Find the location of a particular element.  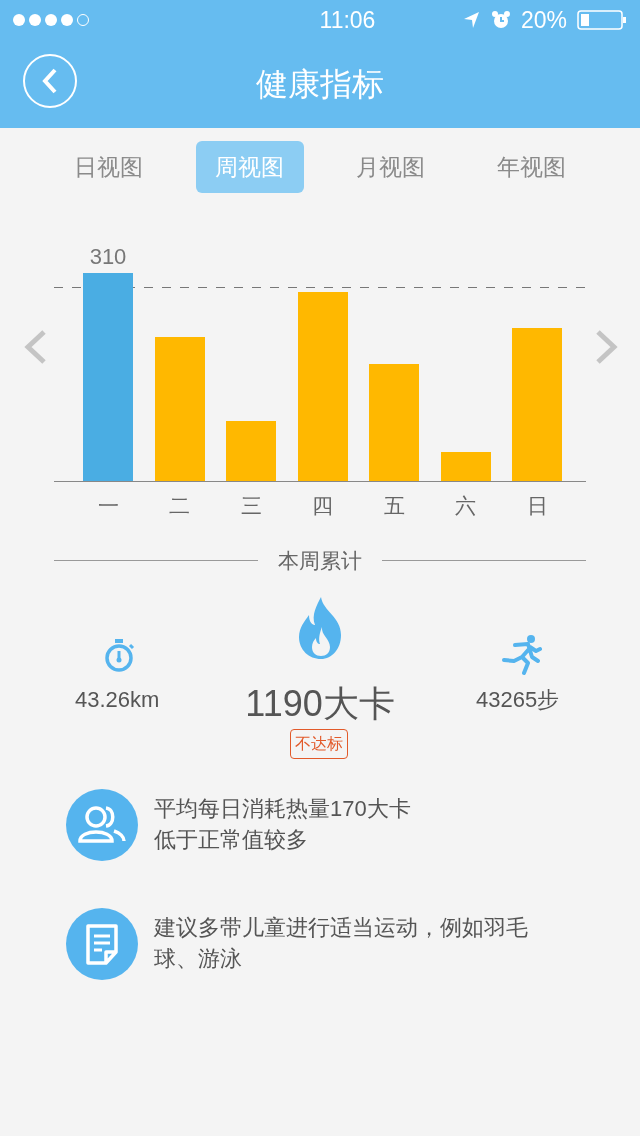

stopwatch-icon is located at coordinates (119, 655).